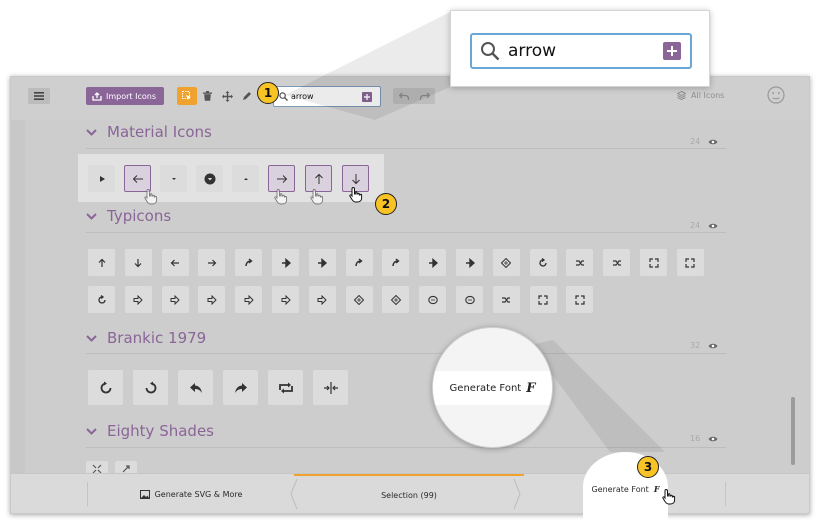 Image resolution: width=820 pixels, height=525 pixels. I want to click on step-badge-1: 1, so click(268, 93).